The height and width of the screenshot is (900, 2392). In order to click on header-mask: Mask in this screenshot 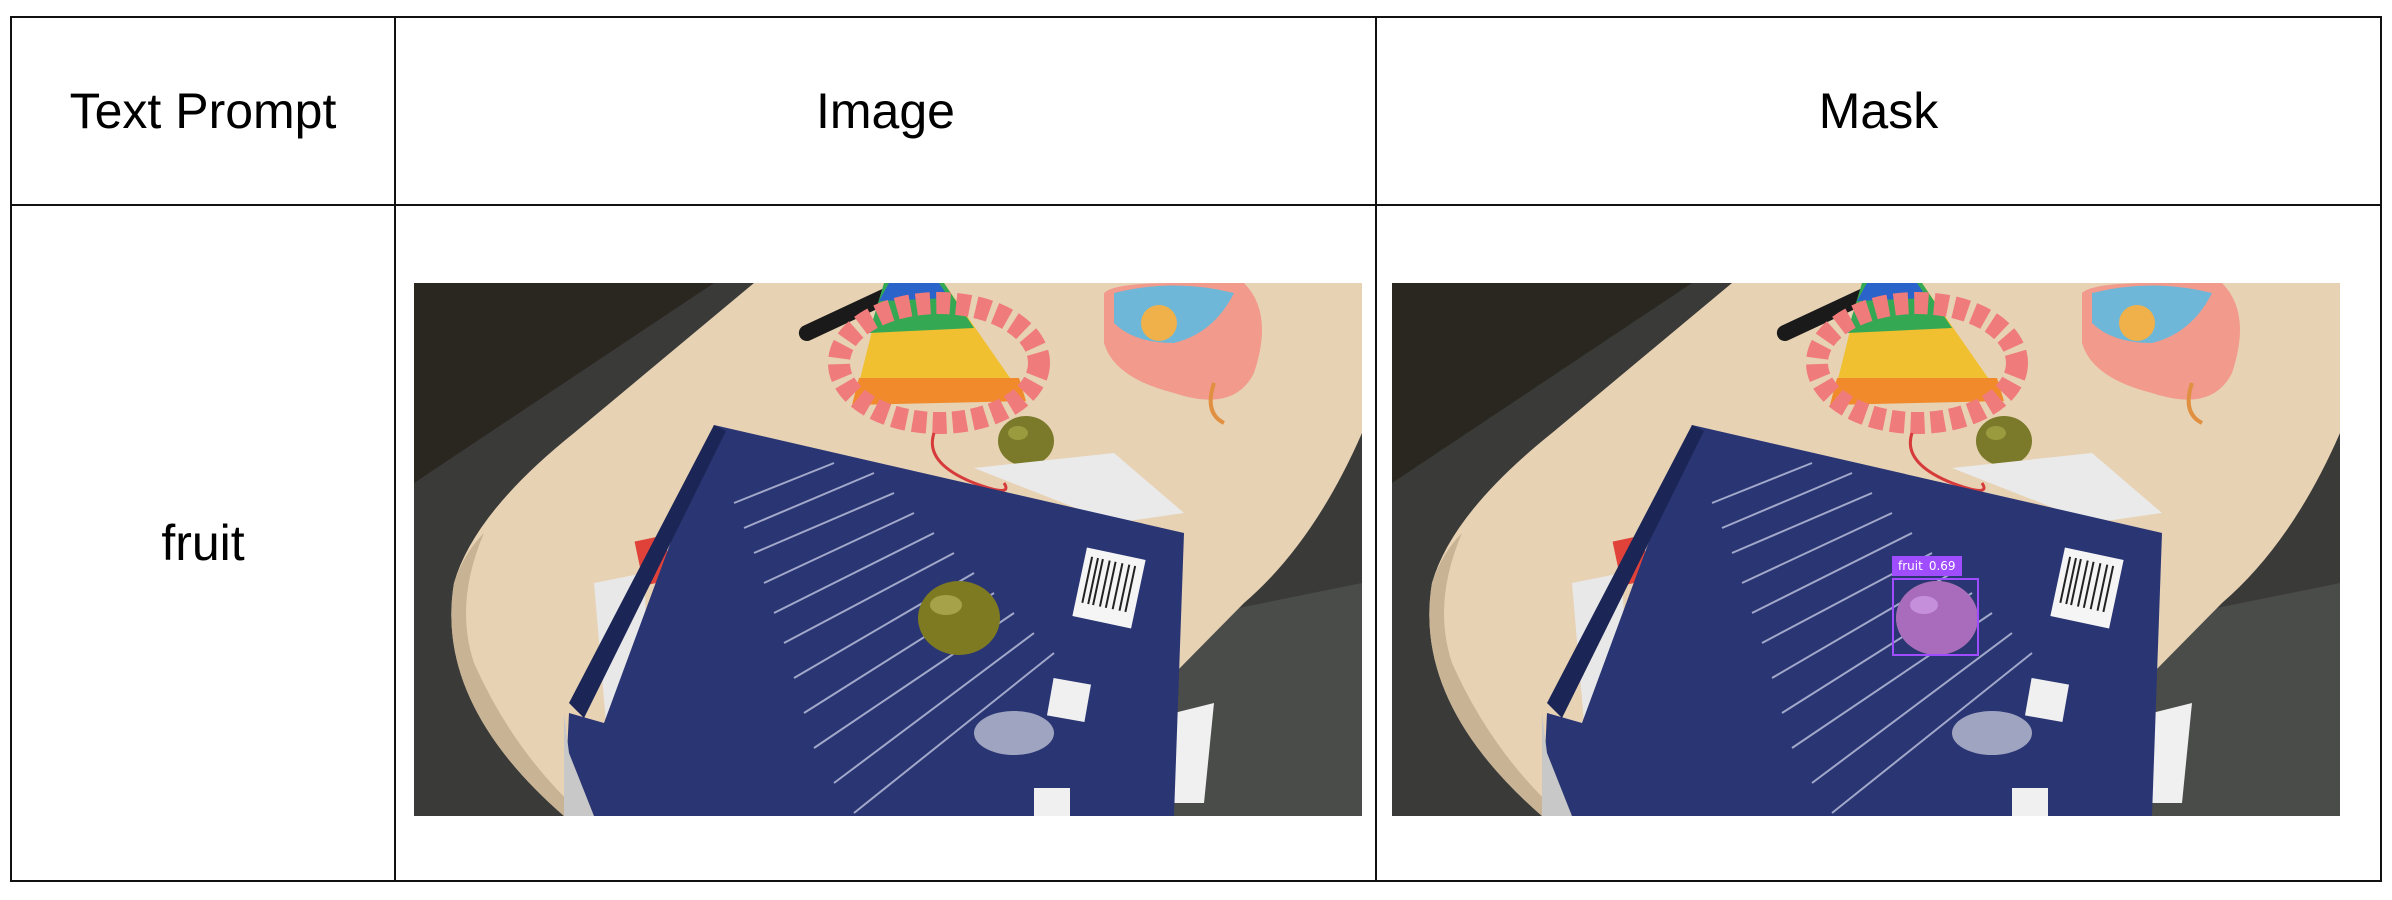, I will do `click(1878, 111)`.